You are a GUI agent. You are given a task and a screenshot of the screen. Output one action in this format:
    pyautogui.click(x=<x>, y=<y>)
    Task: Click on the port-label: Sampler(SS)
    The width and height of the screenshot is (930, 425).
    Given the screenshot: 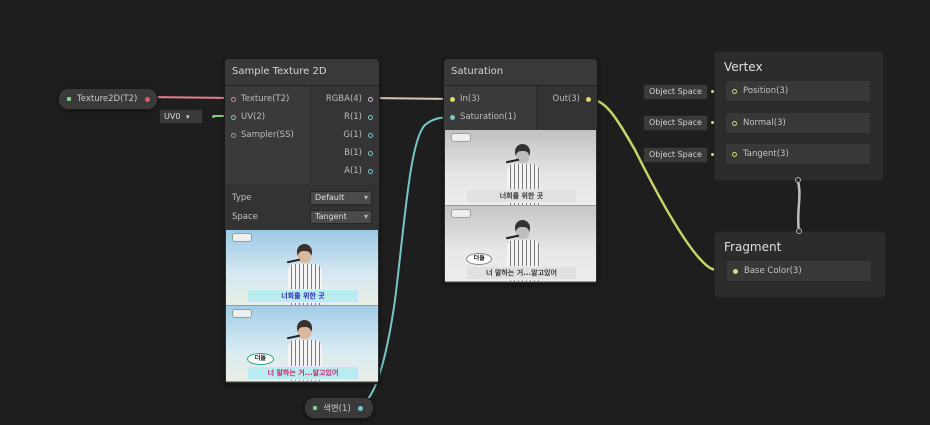 What is the action you would take?
    pyautogui.click(x=267, y=135)
    